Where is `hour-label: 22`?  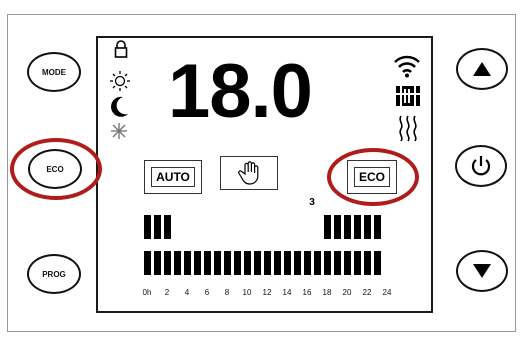 hour-label: 22 is located at coordinates (367, 292).